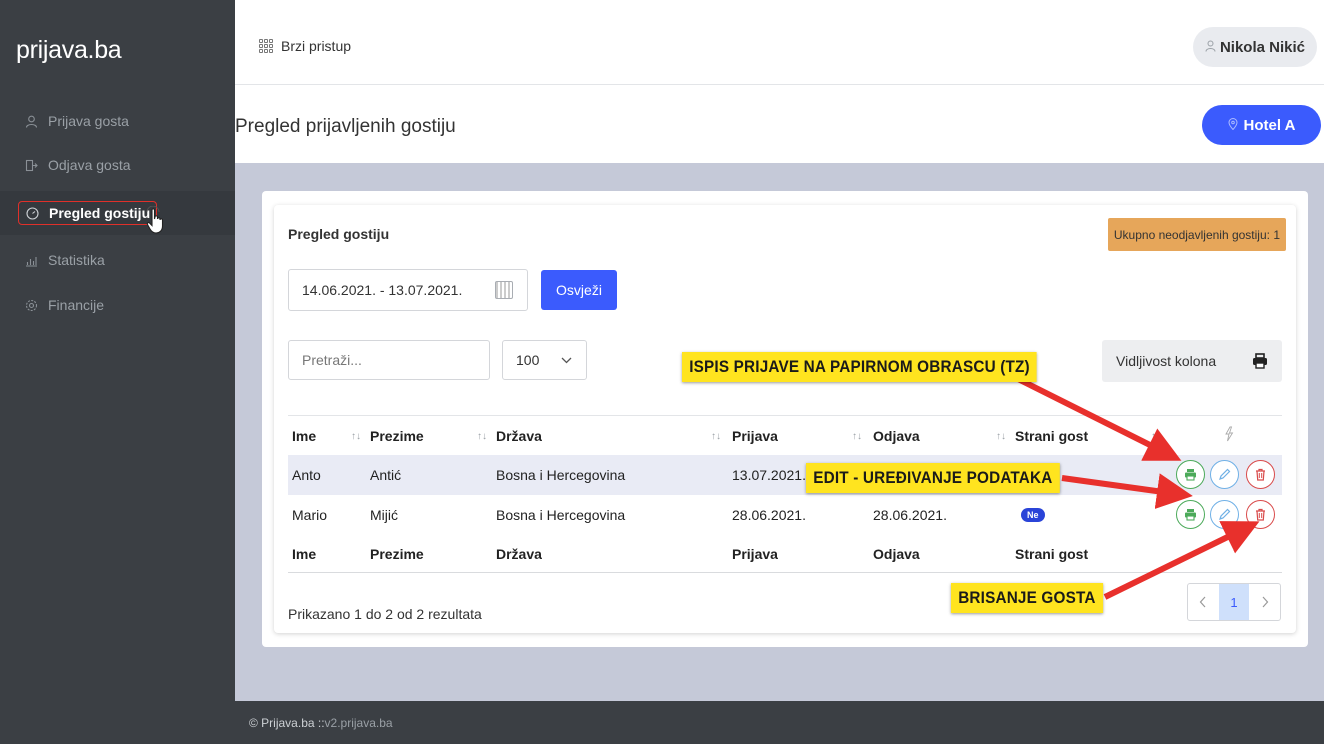 This screenshot has height=744, width=1324. I want to click on sidebar-item-label: Prijava gosta, so click(88, 121).